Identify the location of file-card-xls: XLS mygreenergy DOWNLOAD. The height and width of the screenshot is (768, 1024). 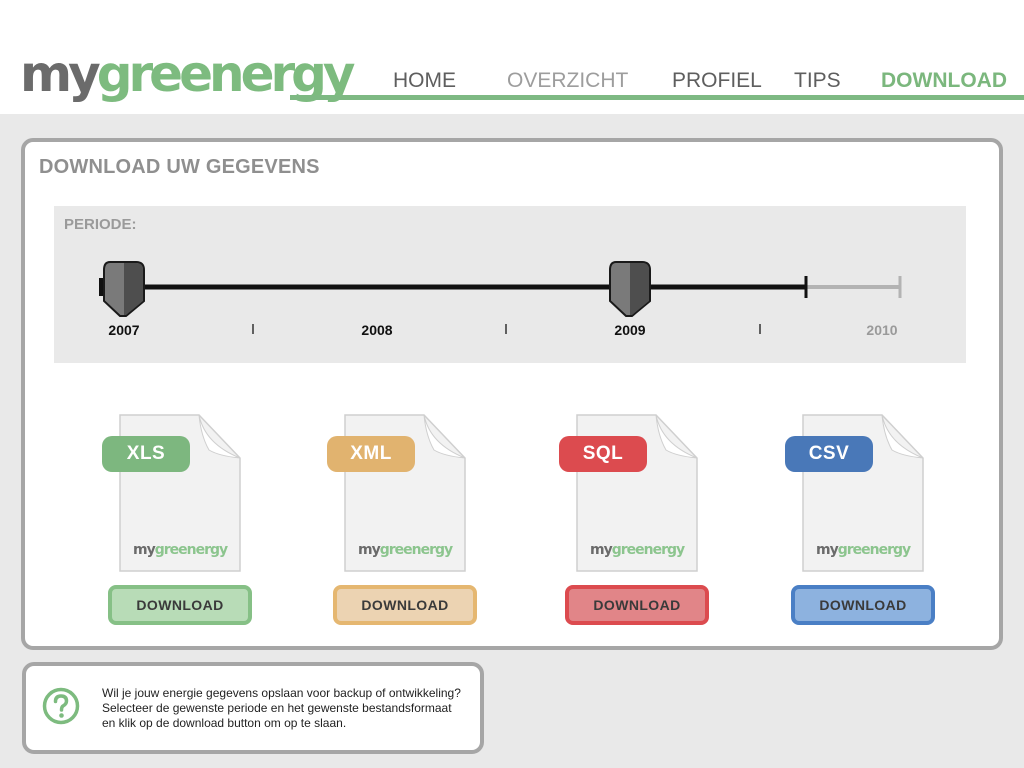
(200, 524).